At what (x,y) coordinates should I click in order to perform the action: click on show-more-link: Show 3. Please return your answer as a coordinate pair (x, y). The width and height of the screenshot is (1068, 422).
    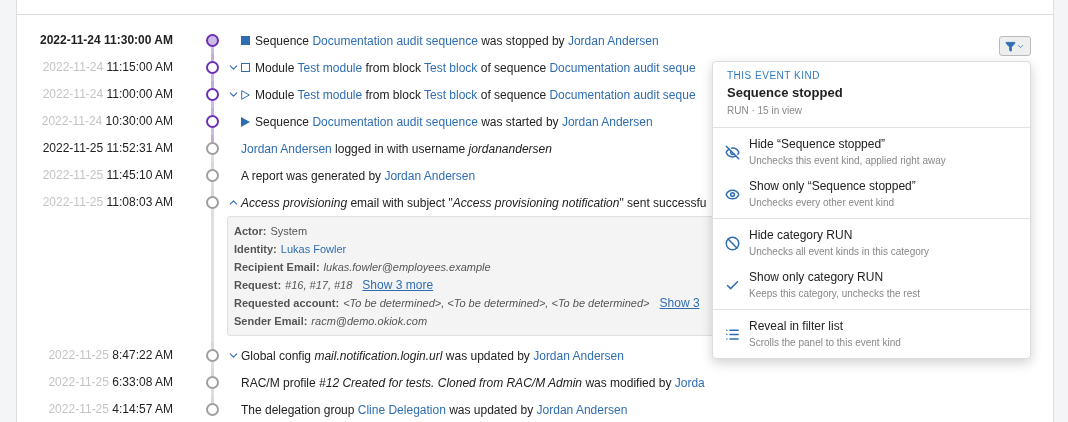
    Looking at the image, I should click on (679, 303).